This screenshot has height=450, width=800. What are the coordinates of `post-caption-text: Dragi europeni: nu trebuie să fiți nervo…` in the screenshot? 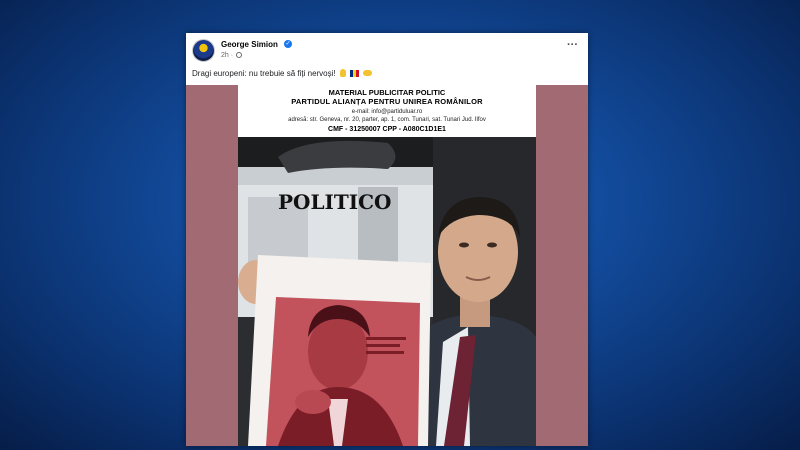 It's located at (264, 73).